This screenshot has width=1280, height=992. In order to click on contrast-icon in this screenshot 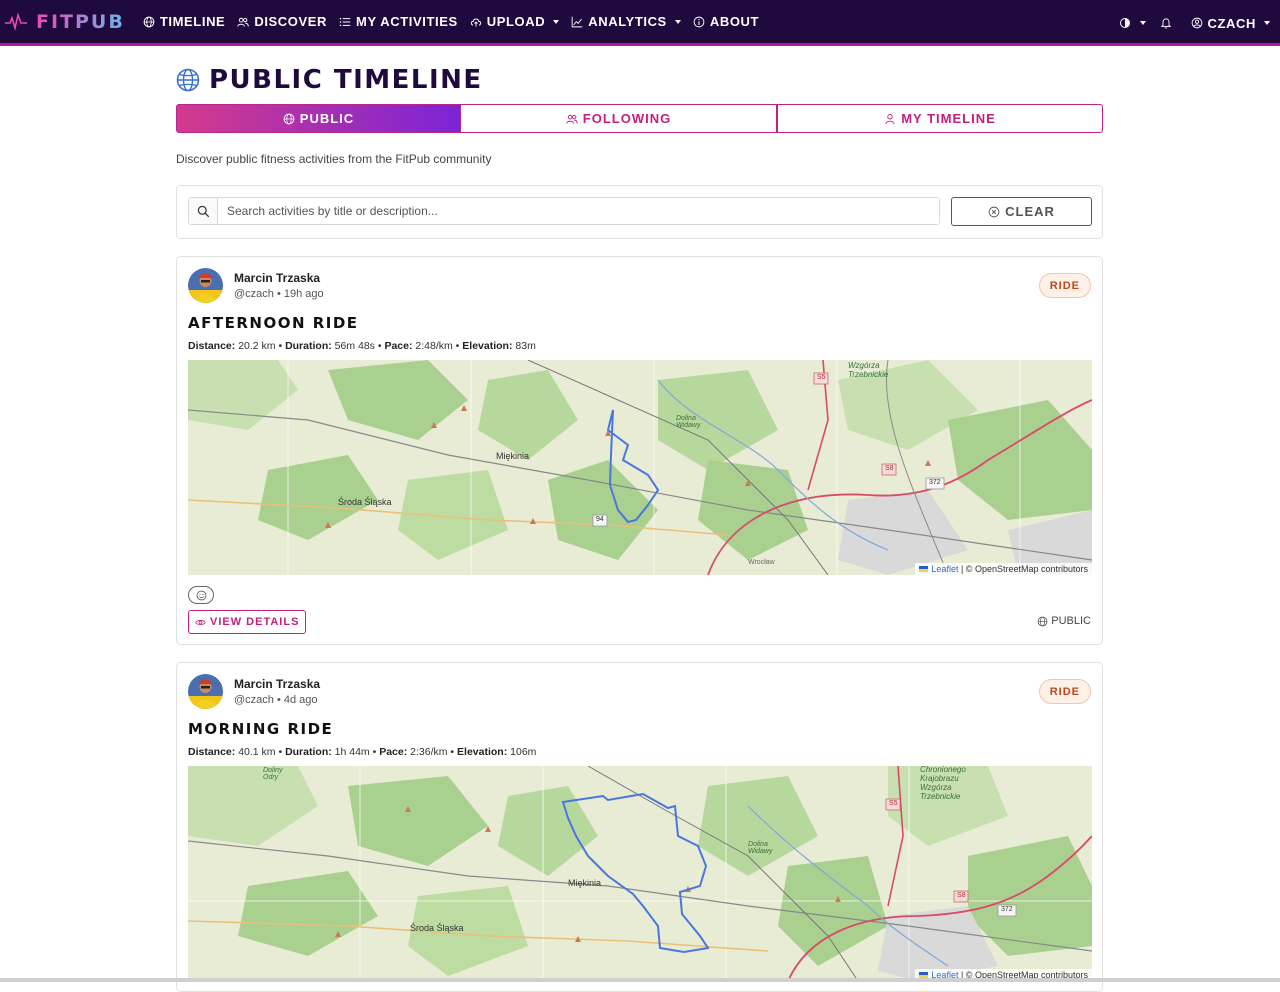, I will do `click(1124, 23)`.